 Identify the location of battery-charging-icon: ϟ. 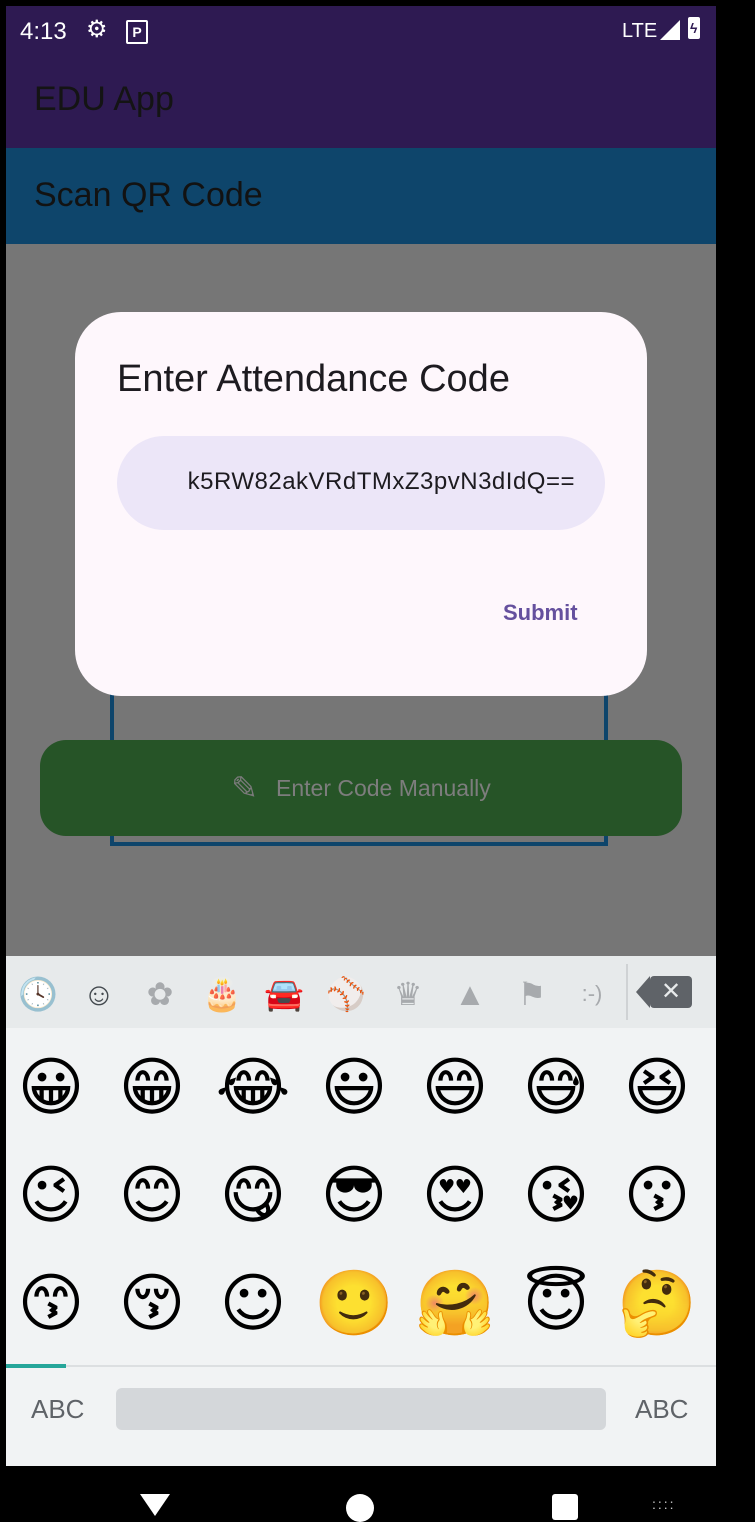
(694, 28).